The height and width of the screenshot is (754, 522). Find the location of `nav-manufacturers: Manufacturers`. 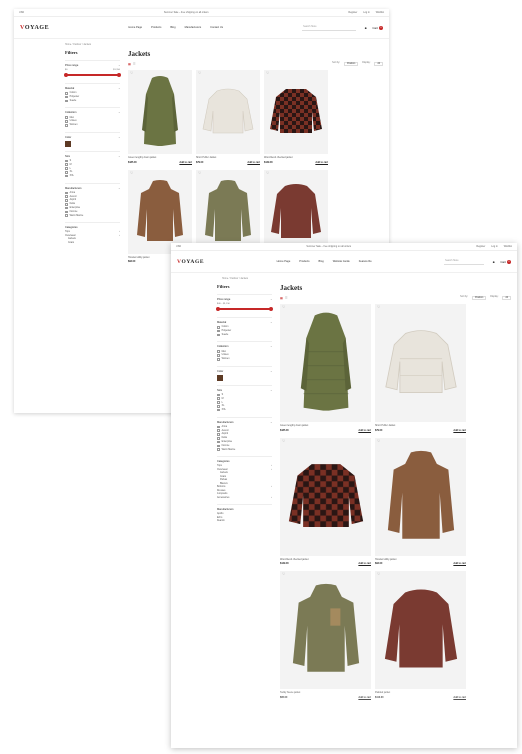

nav-manufacturers: Manufacturers is located at coordinates (193, 27).